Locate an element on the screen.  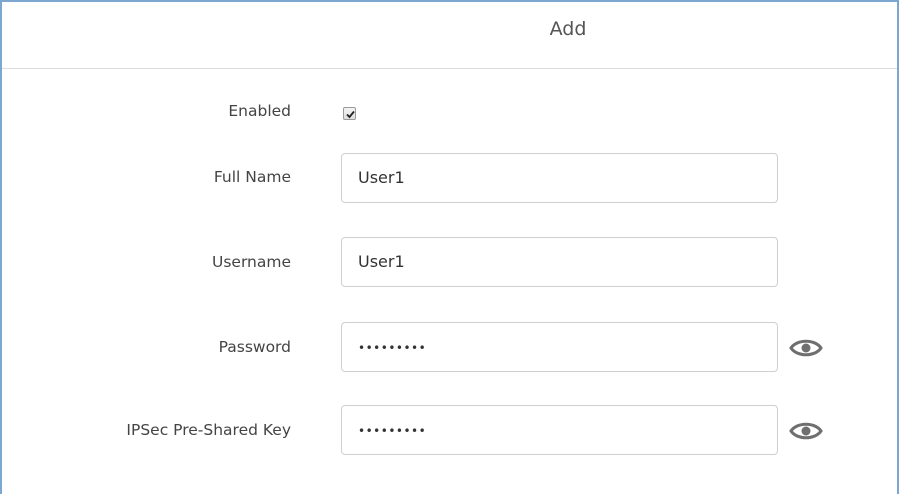
password-visibility-eye-icon is located at coordinates (806, 348).